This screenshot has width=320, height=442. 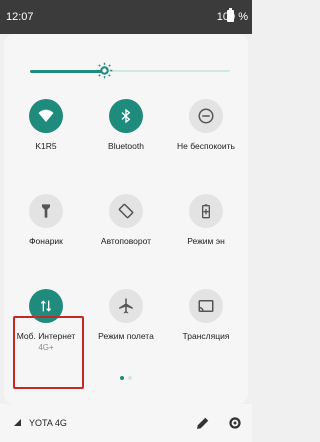 What do you see at coordinates (46, 229) in the screenshot?
I see `tile-flashlight: Фонарик` at bounding box center [46, 229].